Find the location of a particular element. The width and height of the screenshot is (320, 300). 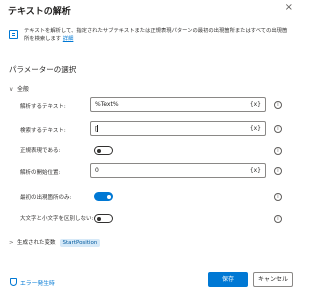

on-error-link: エラー発生時 is located at coordinates (32, 282).